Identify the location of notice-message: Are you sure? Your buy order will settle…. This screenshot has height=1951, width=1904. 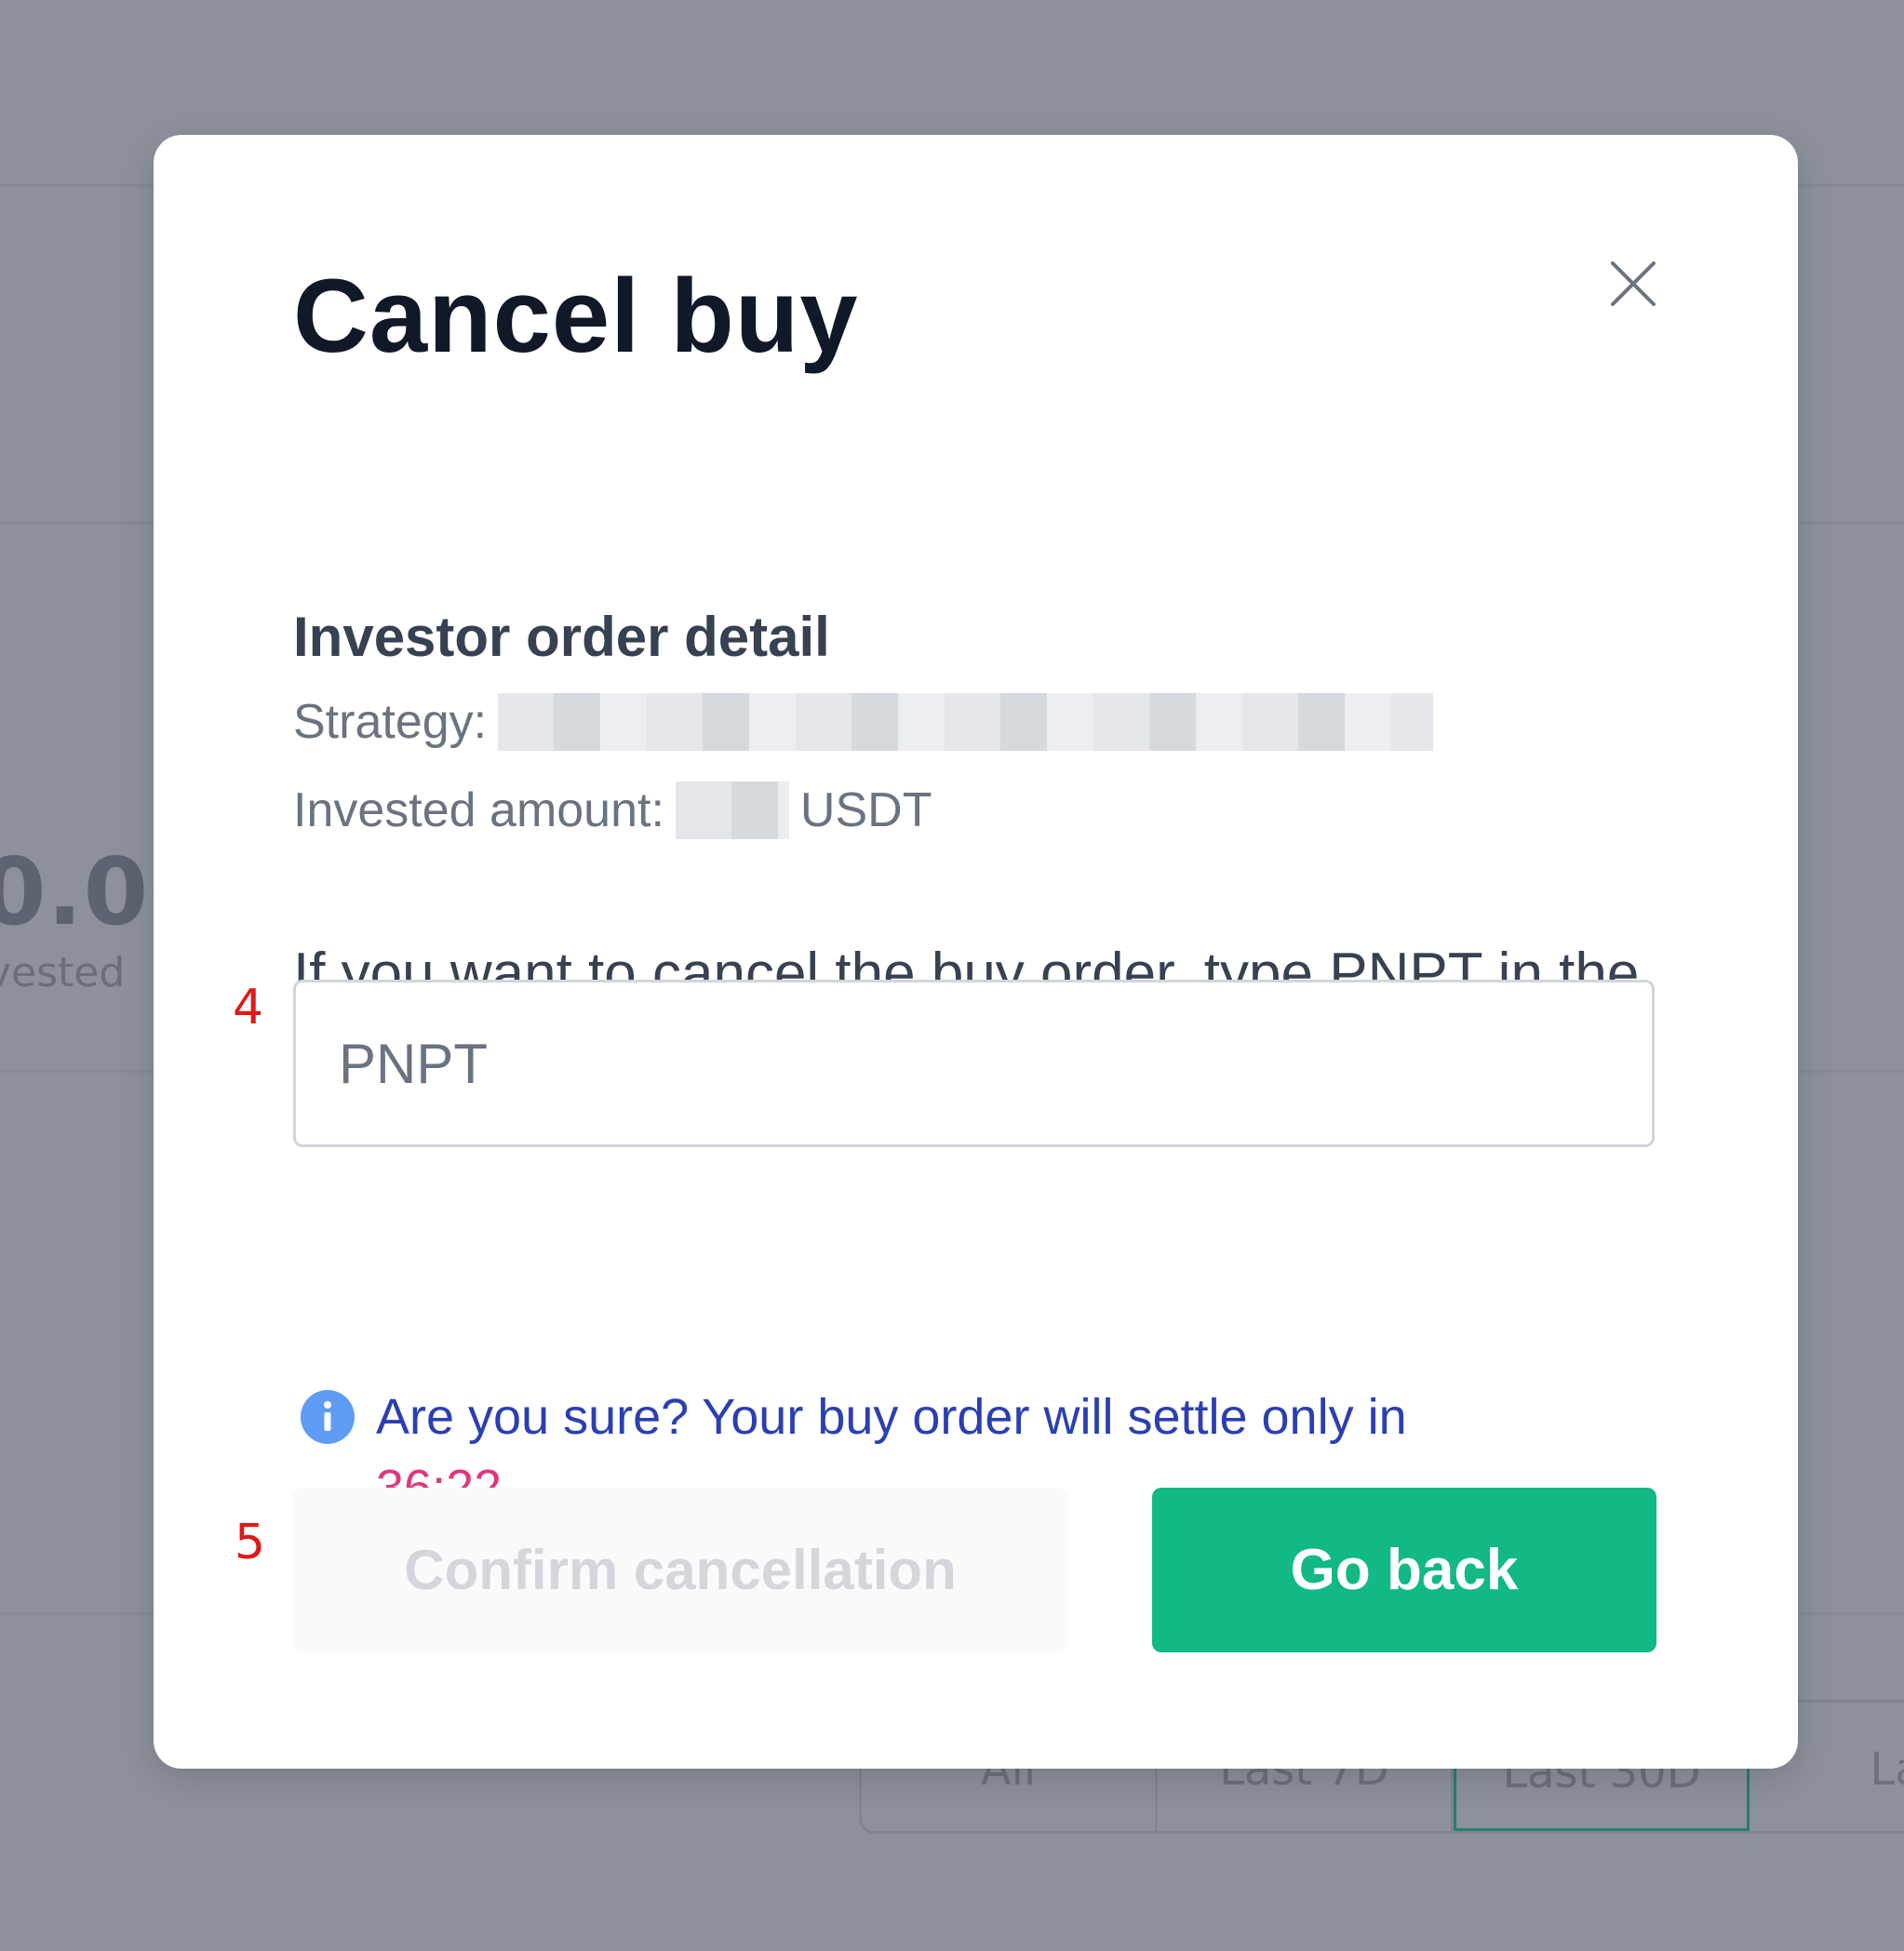
(891, 1417).